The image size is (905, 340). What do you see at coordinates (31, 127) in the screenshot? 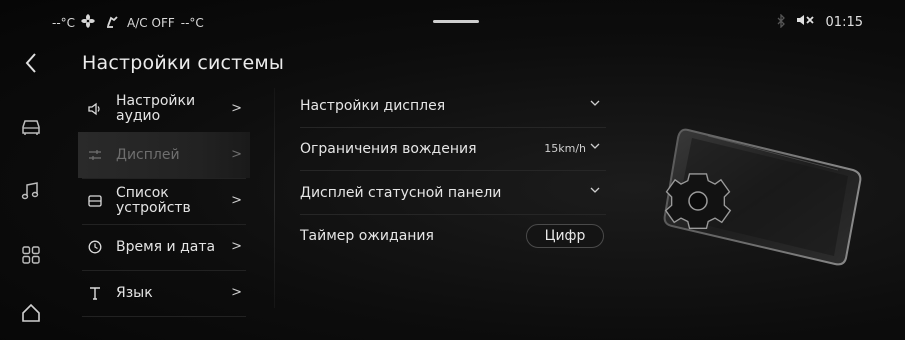
I see `car-icon` at bounding box center [31, 127].